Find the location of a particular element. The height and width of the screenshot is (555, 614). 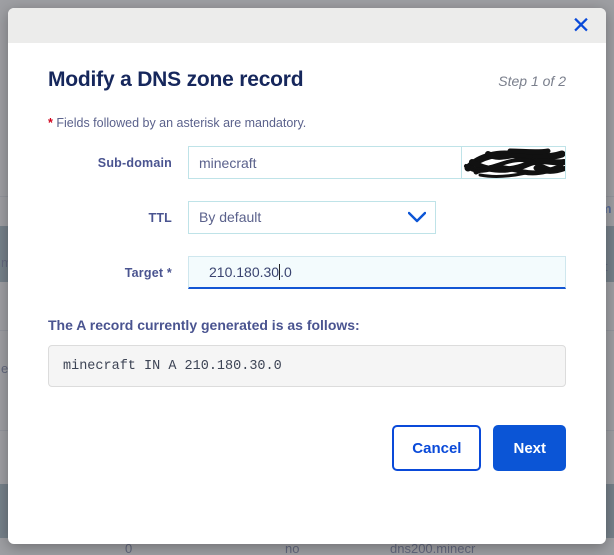

ttl-input-wrap: By default is located at coordinates (377, 217).